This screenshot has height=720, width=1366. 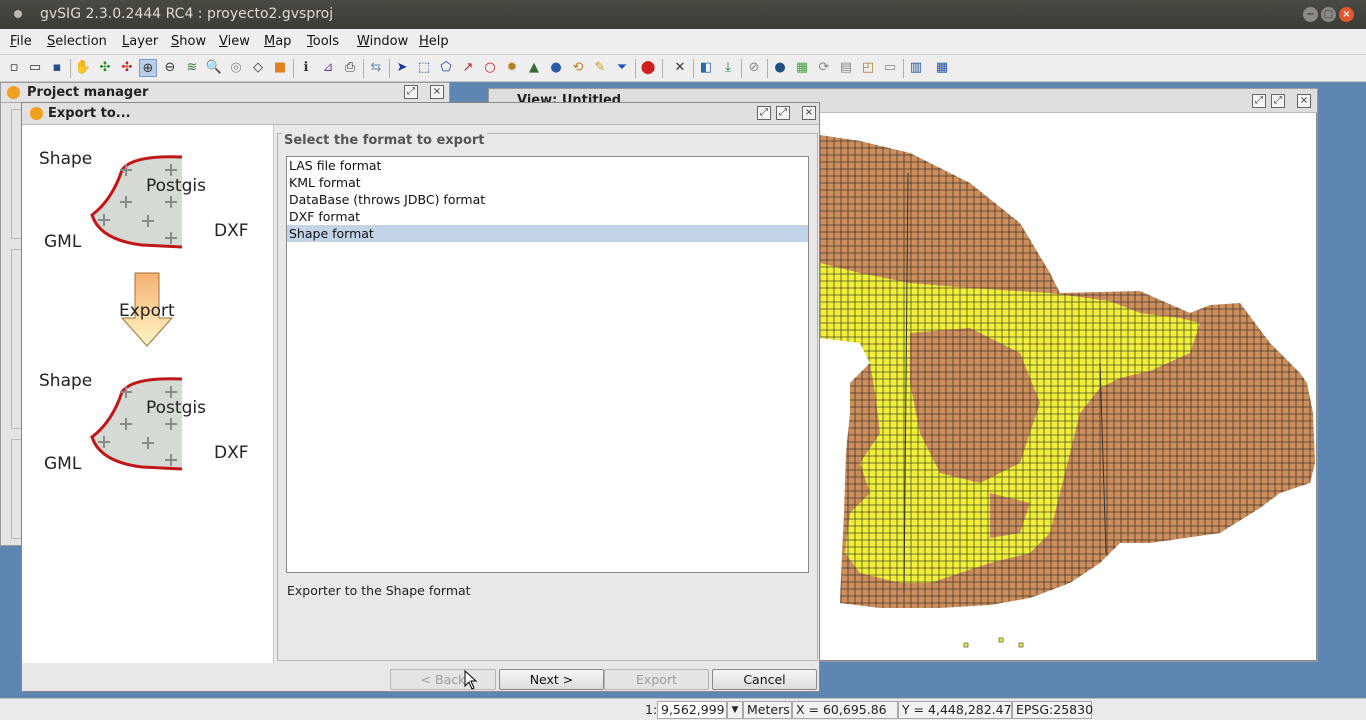 I want to click on pan-icon: ✋, so click(x=83, y=68).